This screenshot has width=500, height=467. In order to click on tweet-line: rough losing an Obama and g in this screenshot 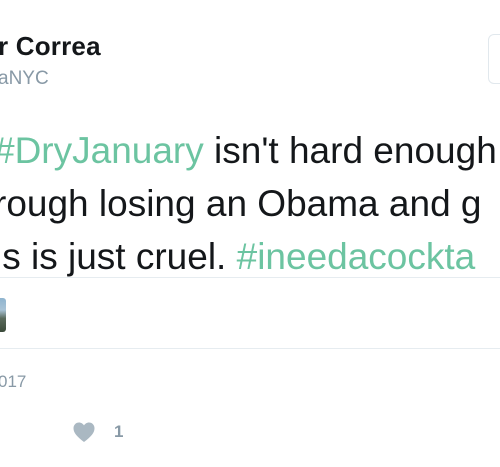, I will do `click(250, 203)`.